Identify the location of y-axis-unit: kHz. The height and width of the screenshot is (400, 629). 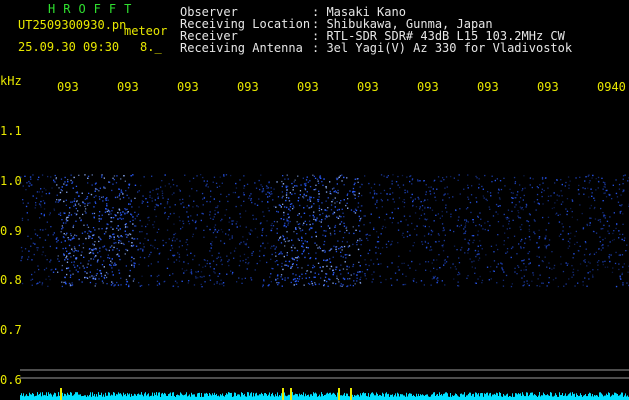
(11, 81).